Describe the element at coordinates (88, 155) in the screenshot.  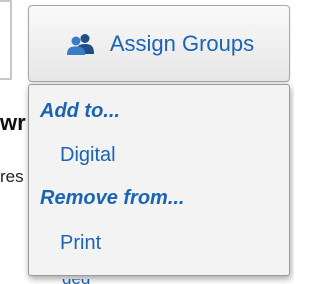
I see `menu-item-add-digital: Digital` at that location.